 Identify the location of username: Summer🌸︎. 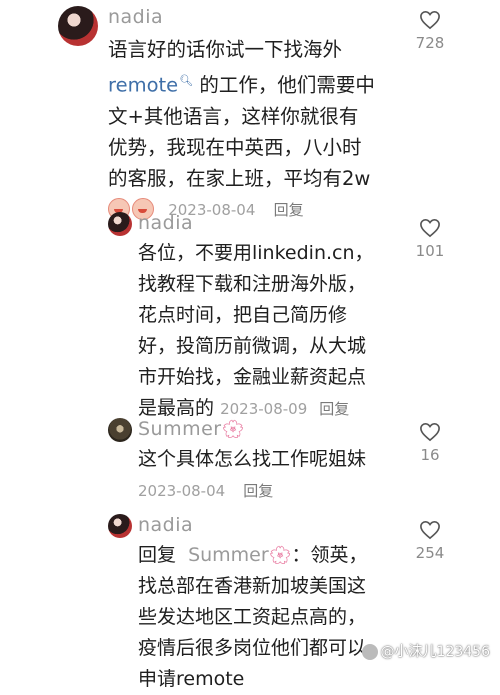
(191, 429).